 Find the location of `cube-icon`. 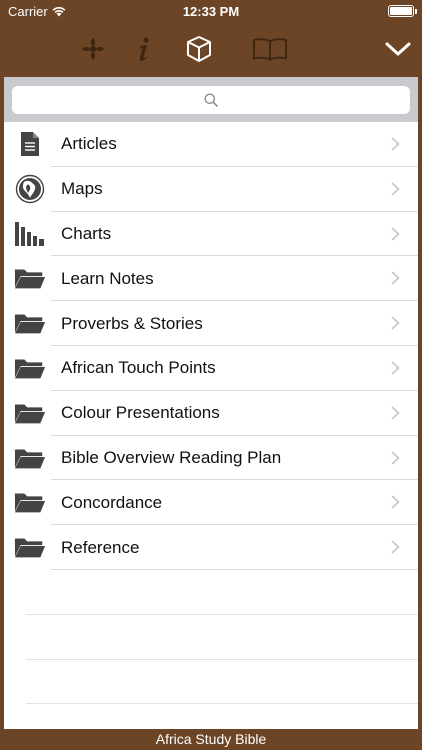

cube-icon is located at coordinates (199, 49).